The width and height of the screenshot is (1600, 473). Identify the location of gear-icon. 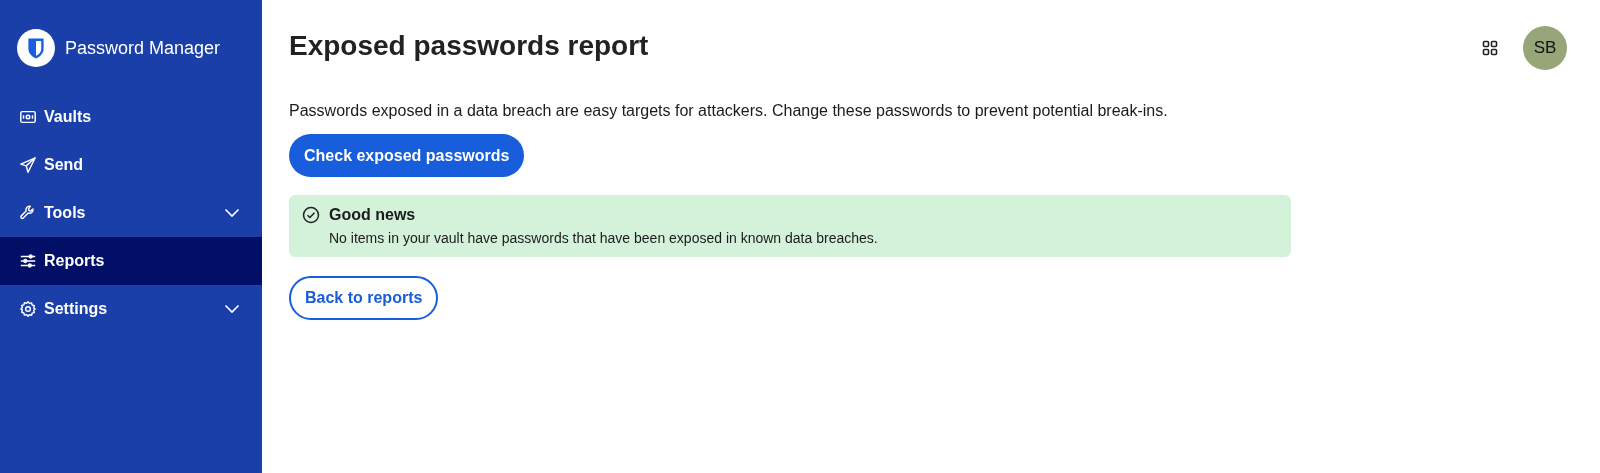
(28, 309).